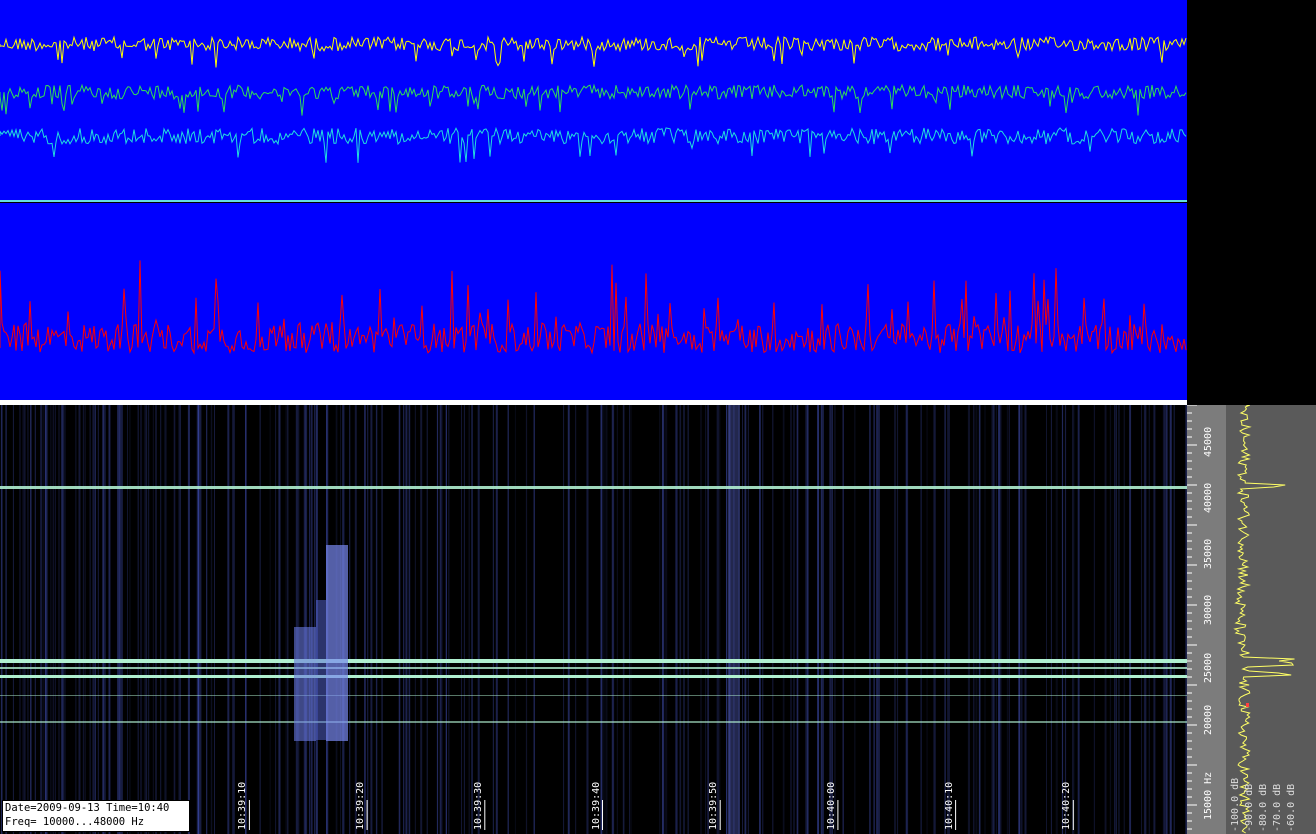  I want to click on time-tick-label: 10:40:20, so click(1067, 805).